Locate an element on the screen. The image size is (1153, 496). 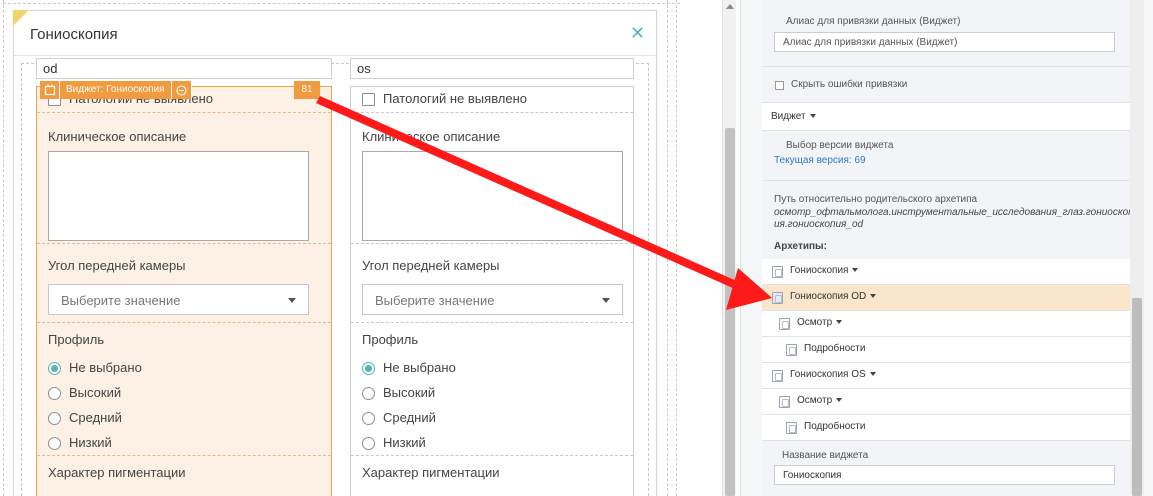
widget-dropdown: Виджет is located at coordinates (793, 116).